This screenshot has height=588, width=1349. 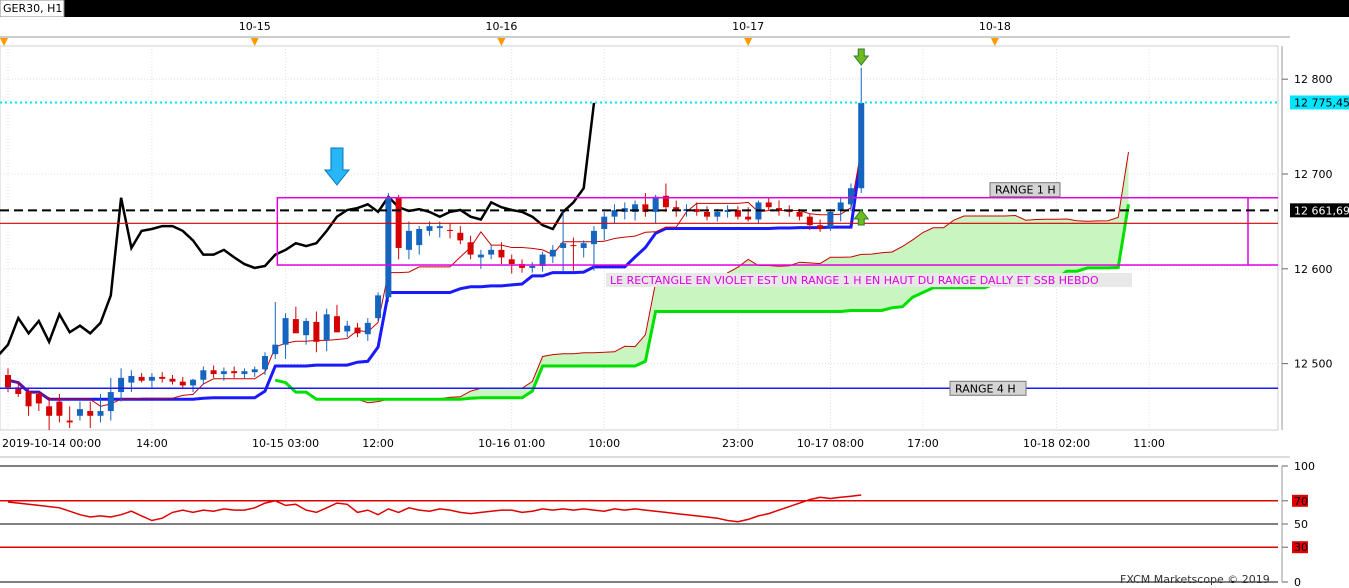 What do you see at coordinates (501, 26) in the screenshot?
I see `date-header-label: 10-16` at bounding box center [501, 26].